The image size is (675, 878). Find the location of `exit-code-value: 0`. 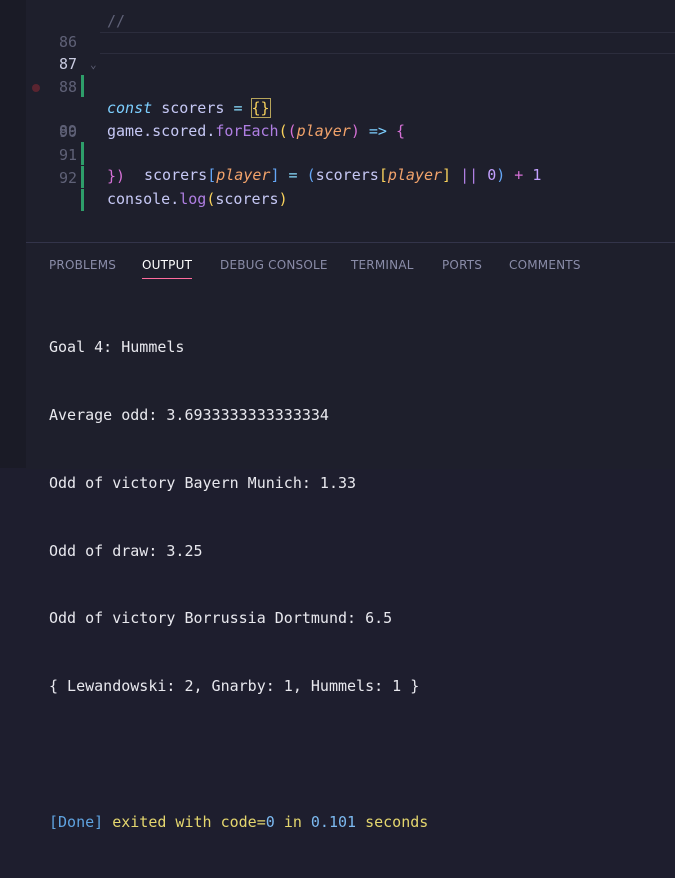

exit-code-value: 0 is located at coordinates (270, 821).